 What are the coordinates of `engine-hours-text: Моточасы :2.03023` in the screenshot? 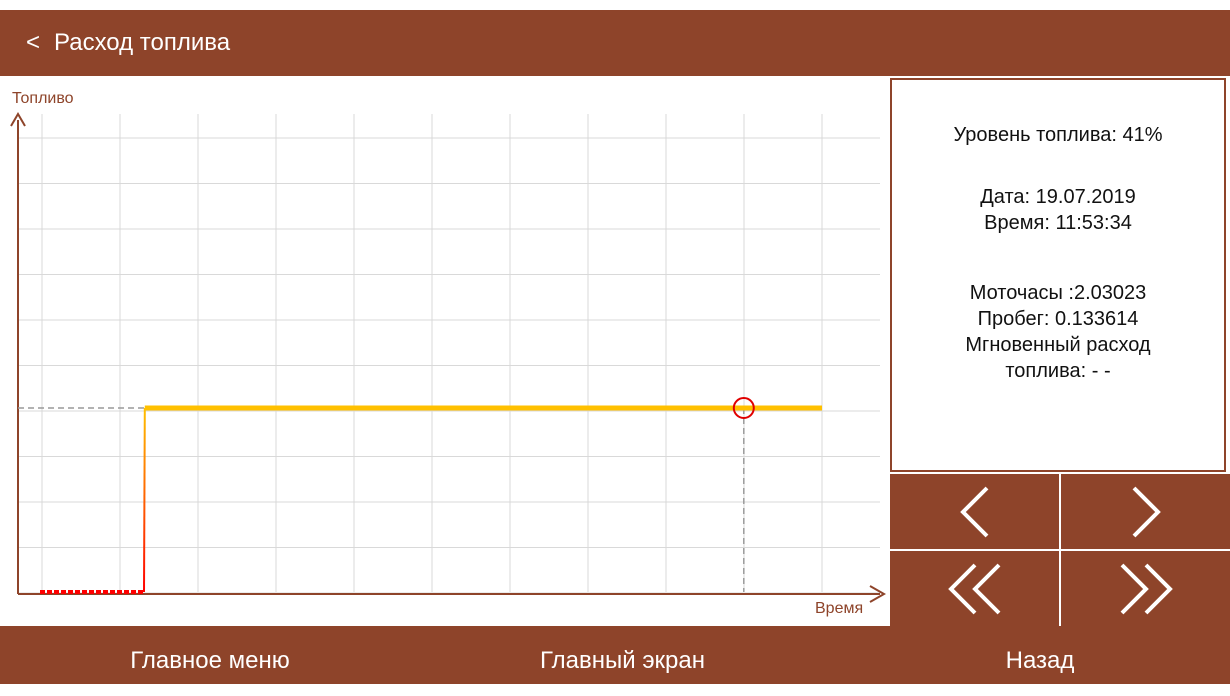 It's located at (1058, 293).